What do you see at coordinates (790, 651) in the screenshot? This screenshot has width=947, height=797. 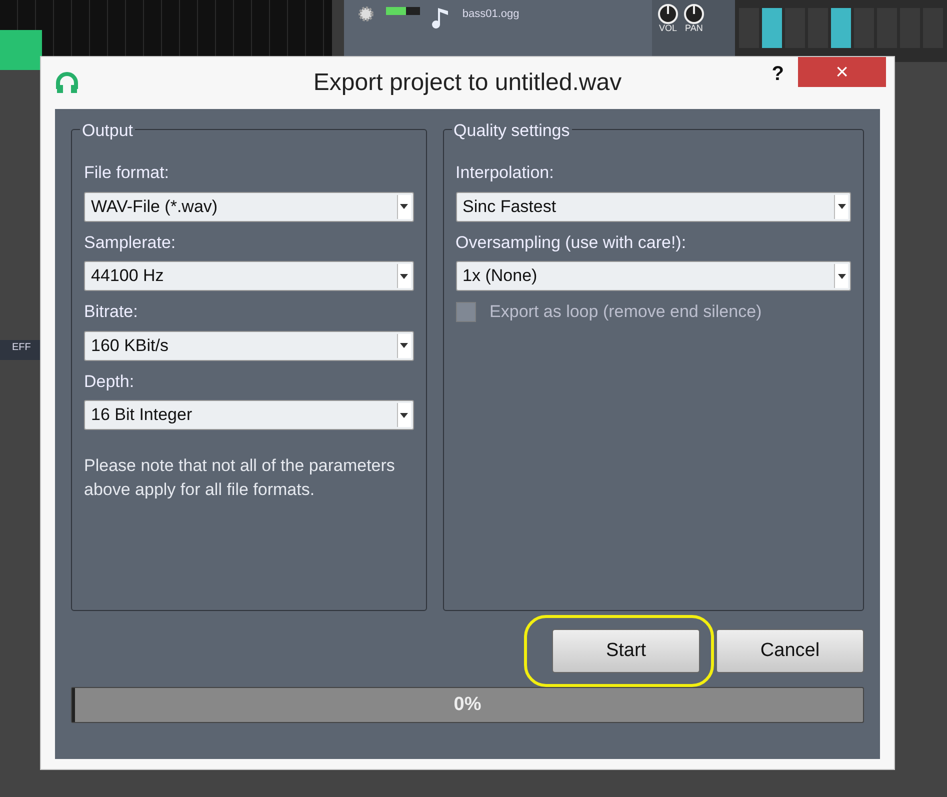 I see `cancel-button: Cancel` at bounding box center [790, 651].